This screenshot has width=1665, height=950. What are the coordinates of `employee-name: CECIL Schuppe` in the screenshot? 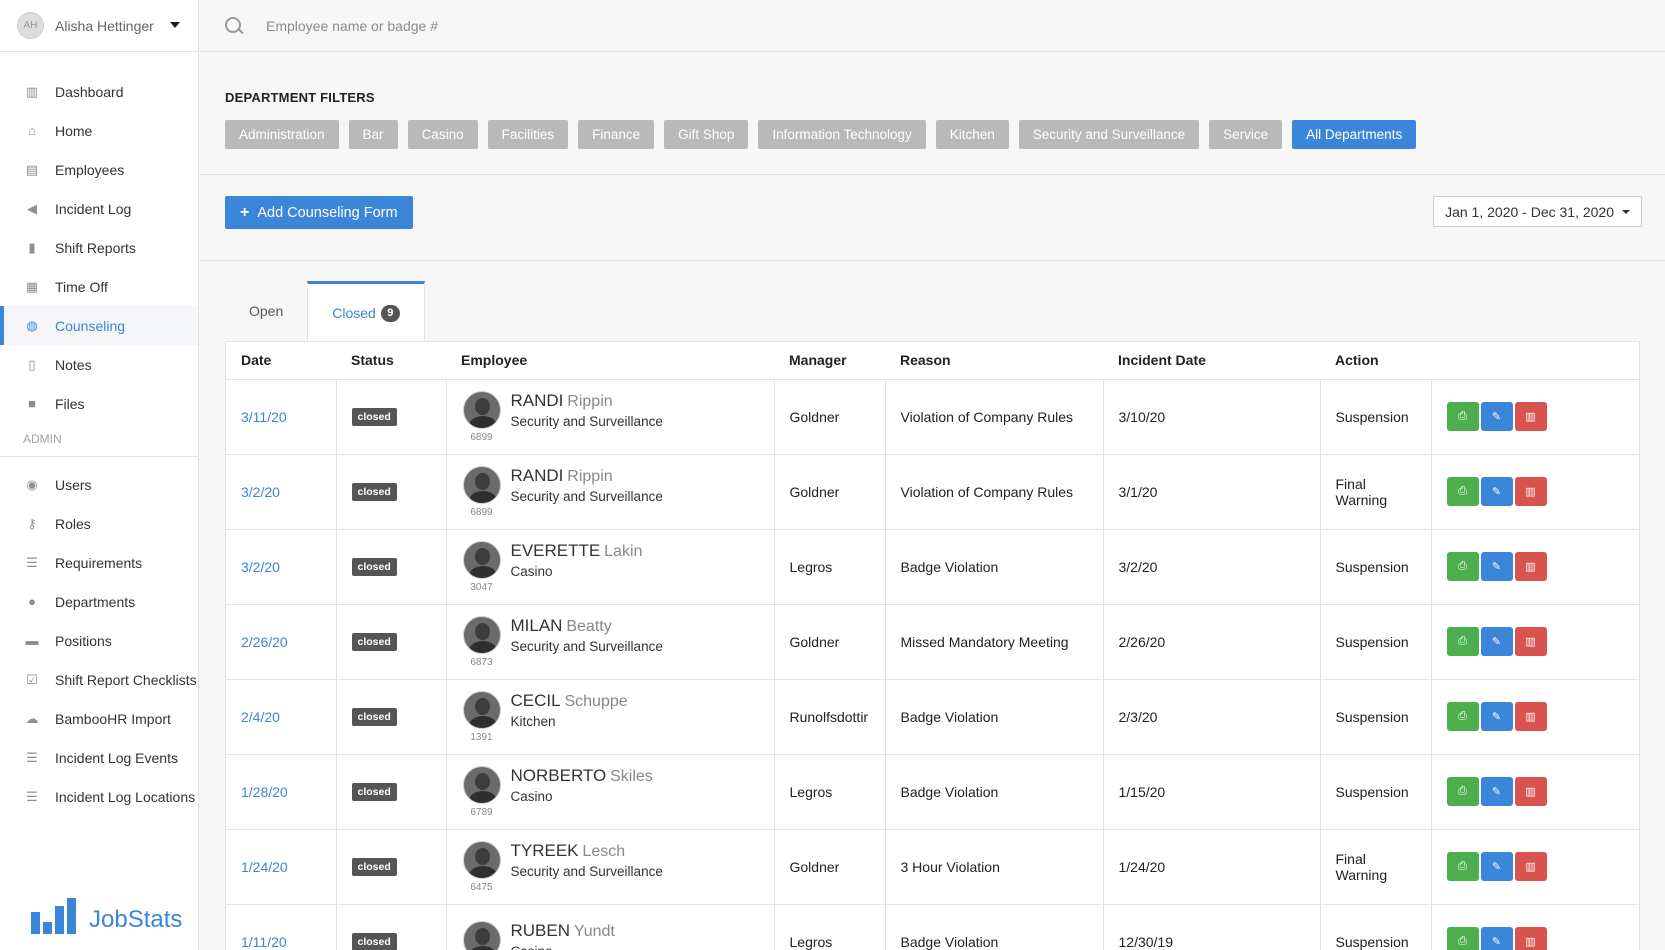 It's located at (569, 701).